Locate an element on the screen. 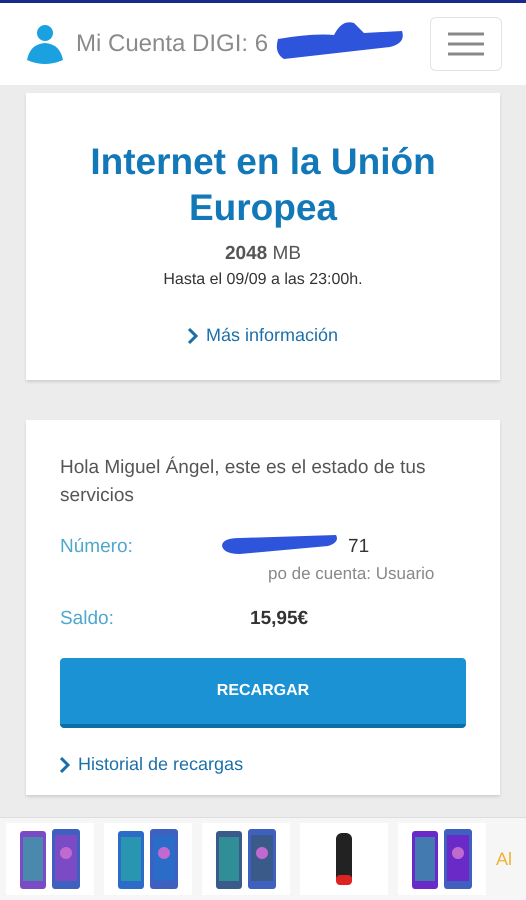 The width and height of the screenshot is (526, 900). field-value: 71 is located at coordinates (359, 547).